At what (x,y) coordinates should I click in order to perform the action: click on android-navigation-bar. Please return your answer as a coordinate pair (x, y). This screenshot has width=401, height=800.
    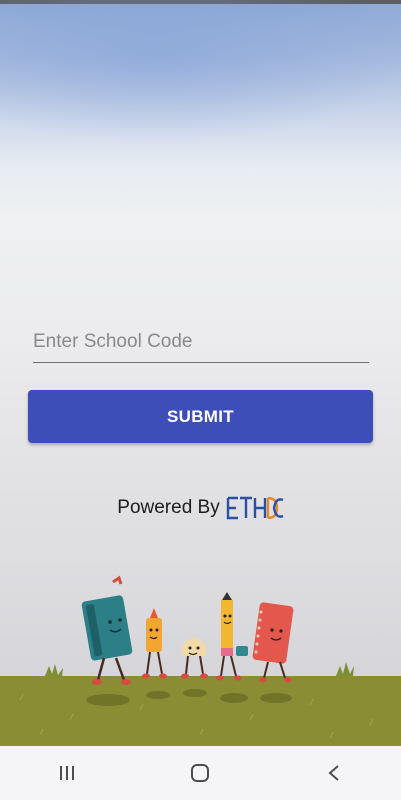
    Looking at the image, I should click on (200, 773).